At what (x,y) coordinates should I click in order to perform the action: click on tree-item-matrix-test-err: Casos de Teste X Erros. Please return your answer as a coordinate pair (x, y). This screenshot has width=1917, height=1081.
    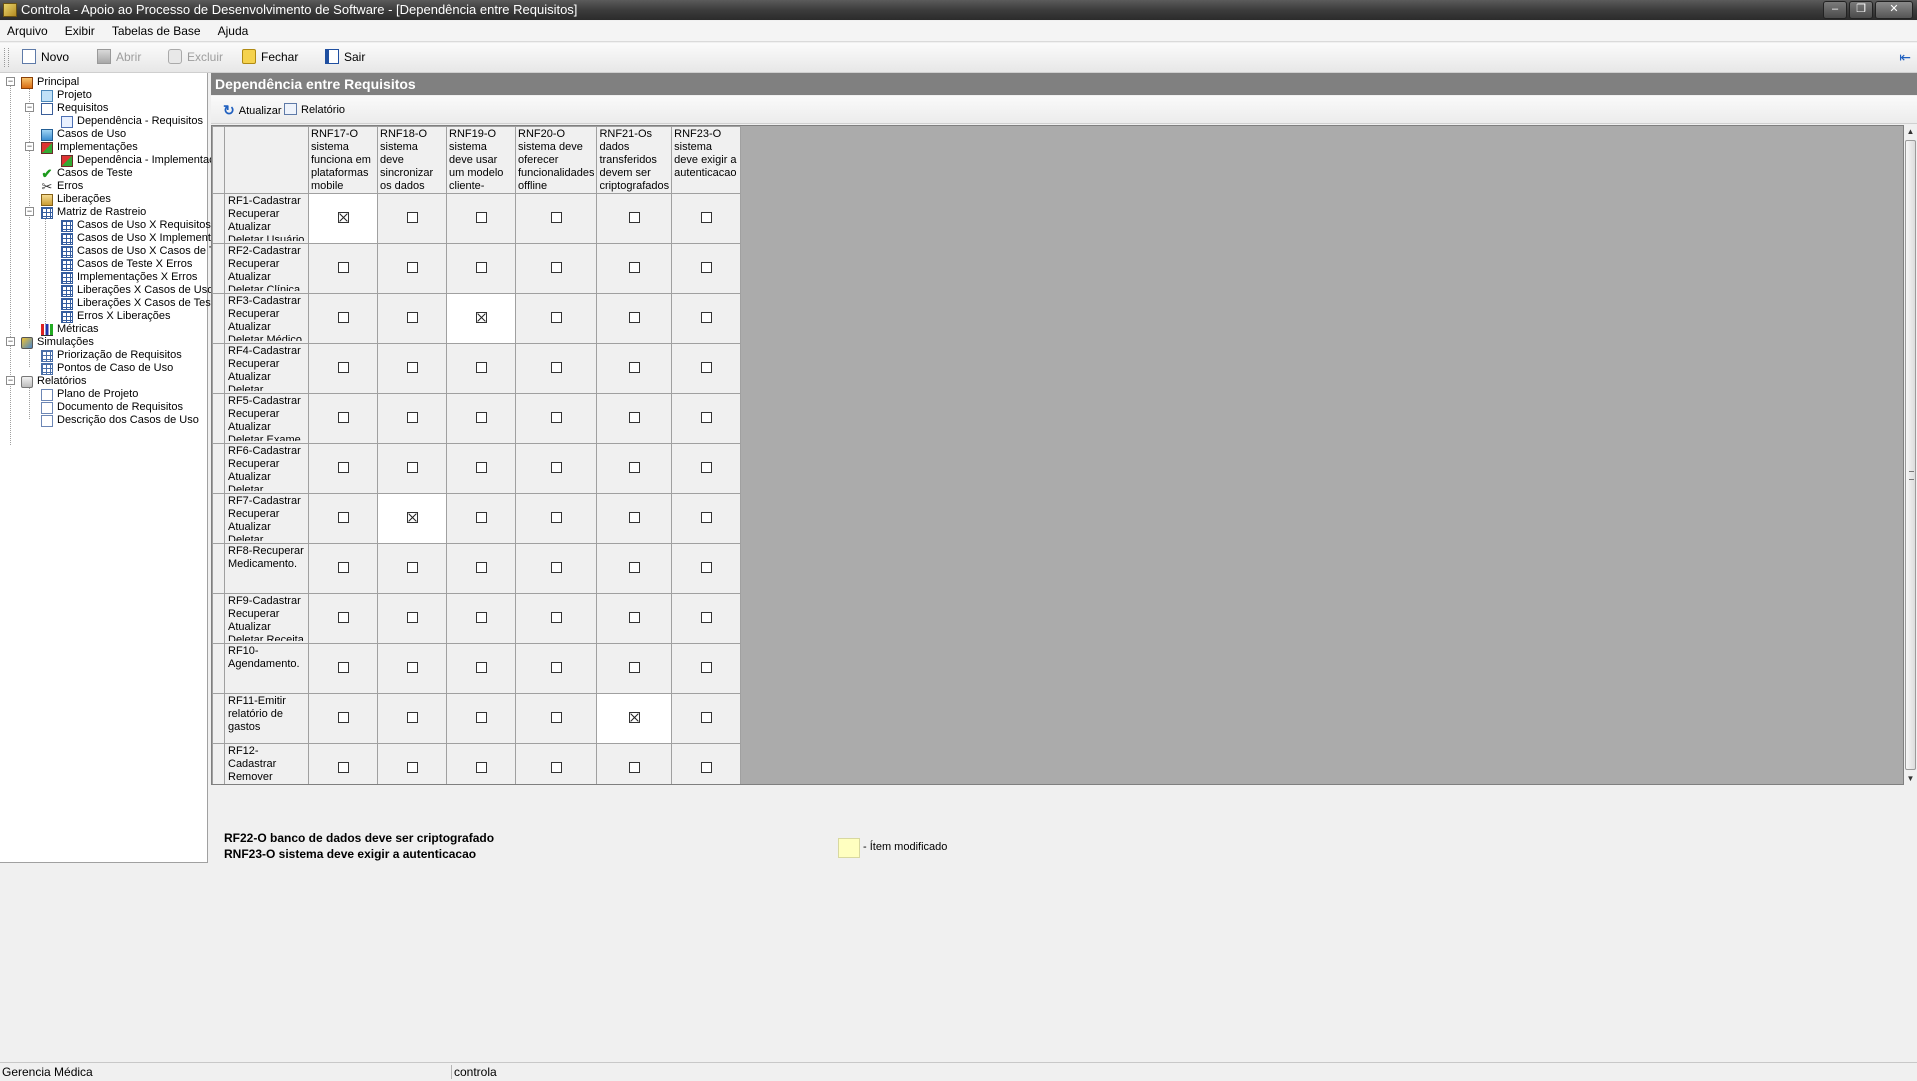
    Looking at the image, I should click on (126, 264).